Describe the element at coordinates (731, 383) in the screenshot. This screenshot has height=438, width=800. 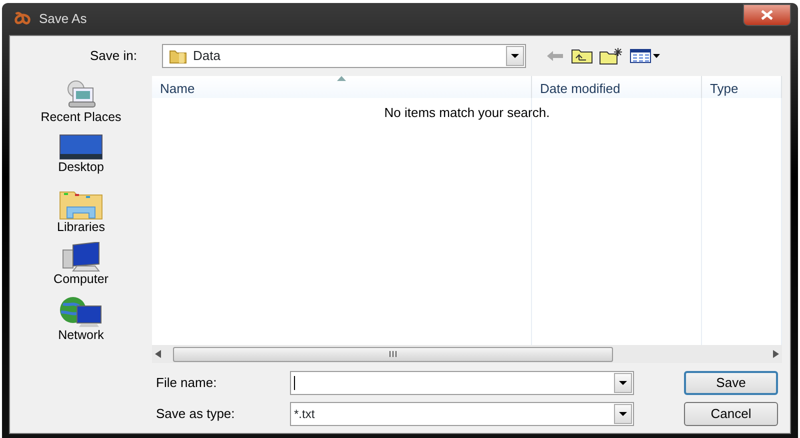
I see `dialog-button: Save` at that location.